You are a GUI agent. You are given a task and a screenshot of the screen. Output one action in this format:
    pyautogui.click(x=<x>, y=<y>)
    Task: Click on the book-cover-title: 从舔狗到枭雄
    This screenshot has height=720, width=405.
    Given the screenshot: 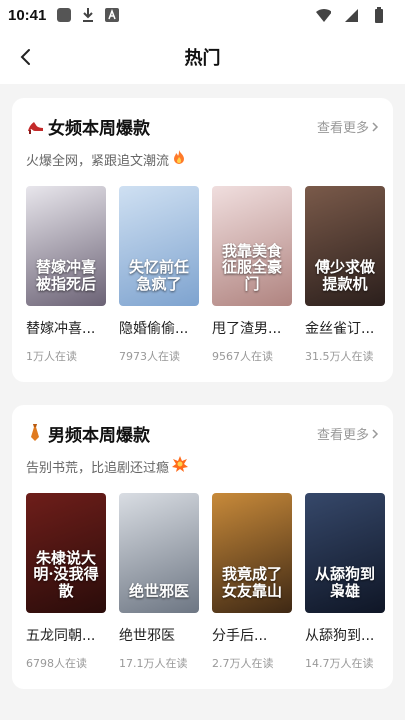 What is the action you would take?
    pyautogui.click(x=344, y=582)
    